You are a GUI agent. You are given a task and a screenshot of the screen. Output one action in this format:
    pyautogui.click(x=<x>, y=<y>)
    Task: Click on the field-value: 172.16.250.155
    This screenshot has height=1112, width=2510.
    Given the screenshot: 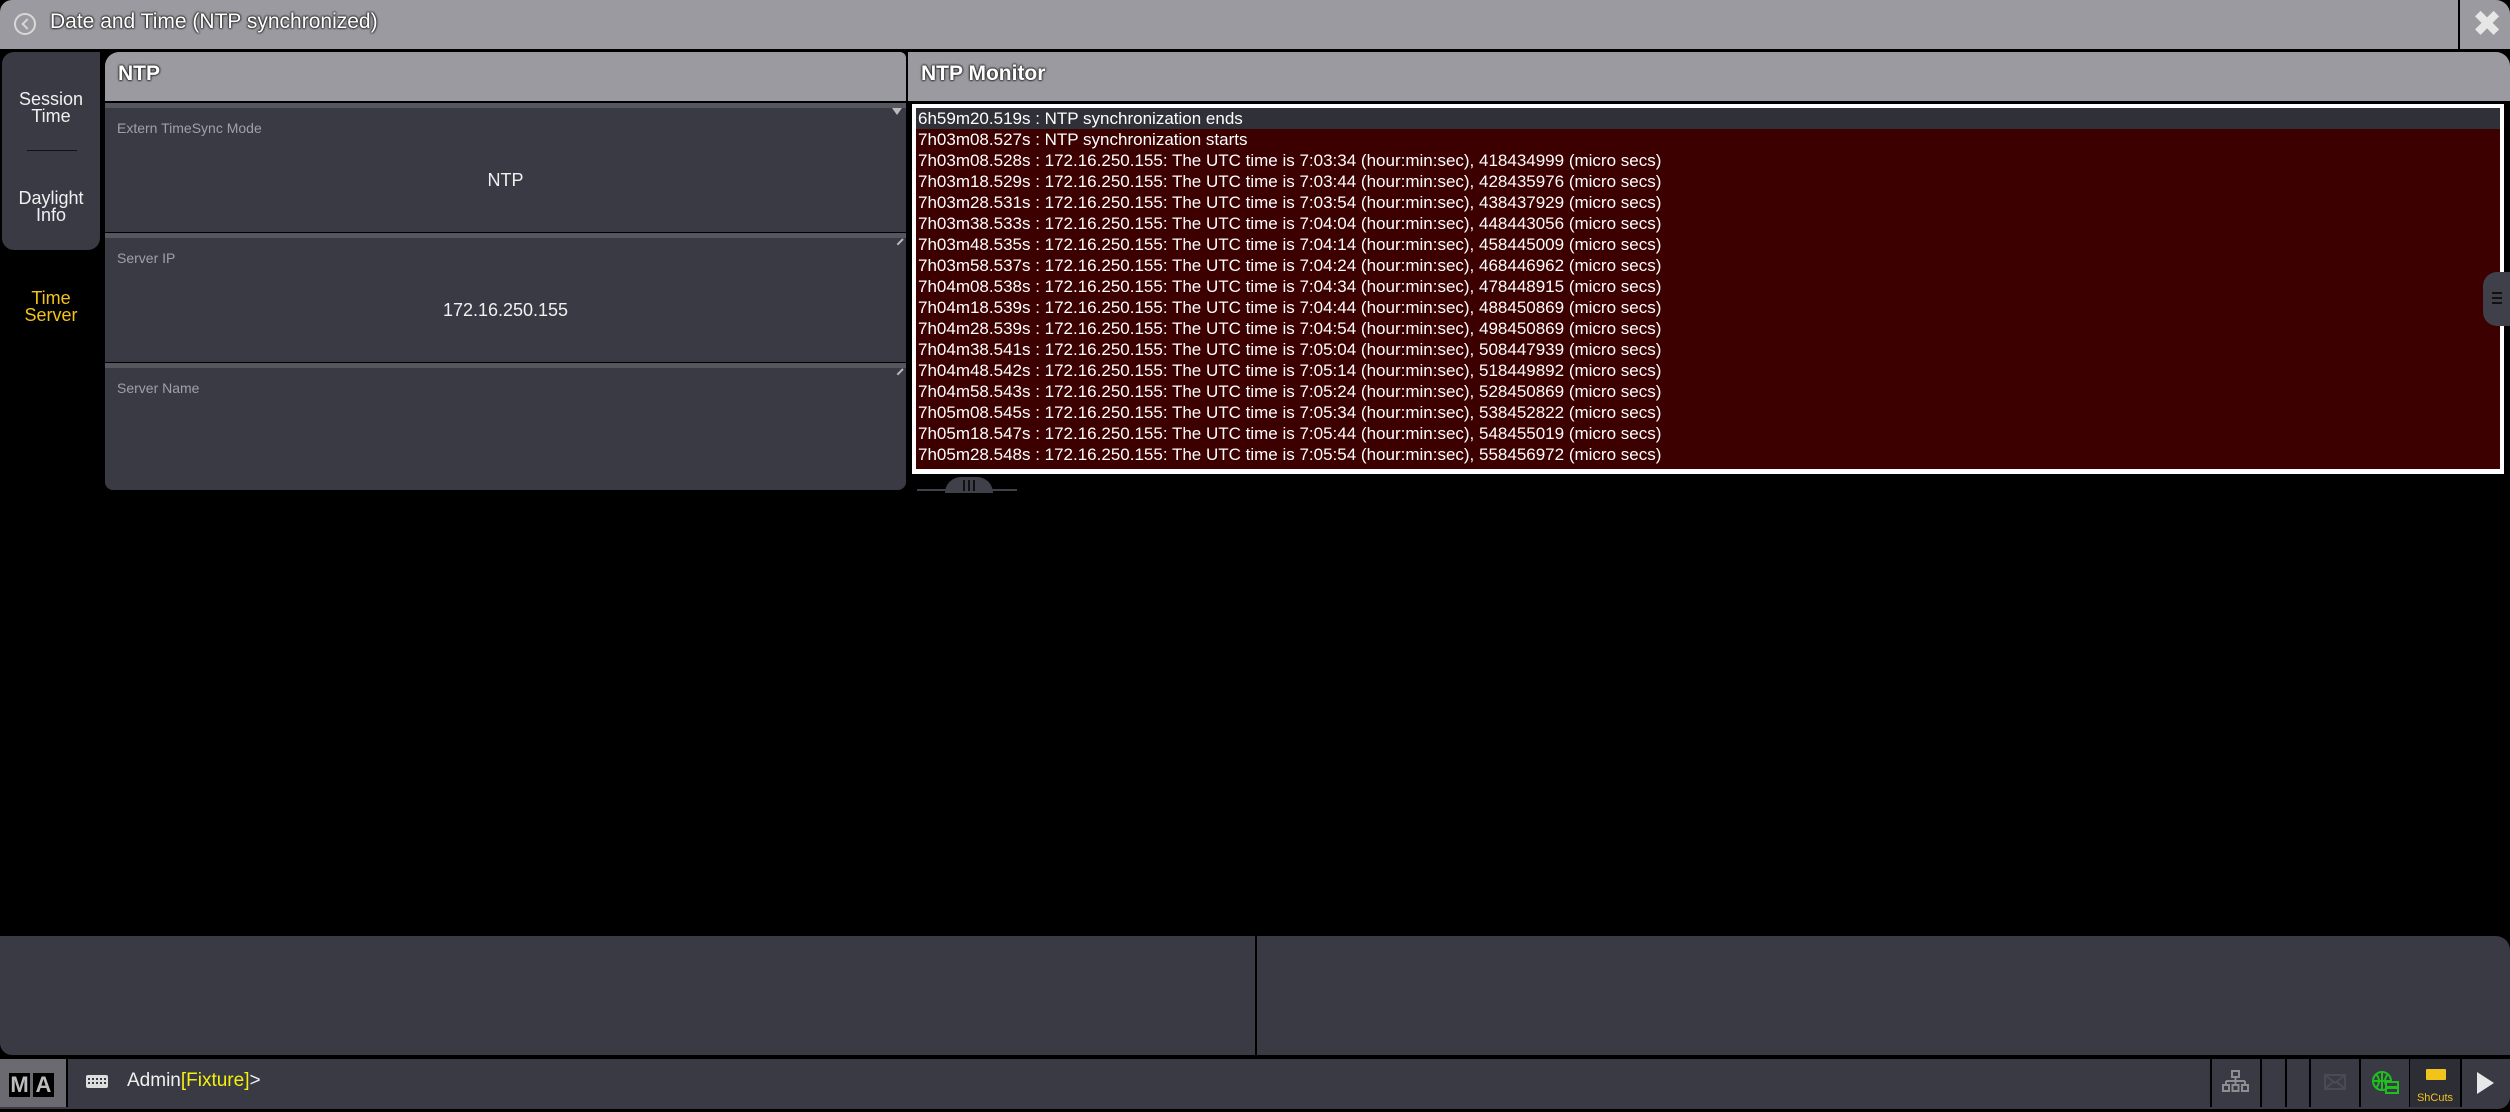 What is the action you would take?
    pyautogui.click(x=505, y=310)
    